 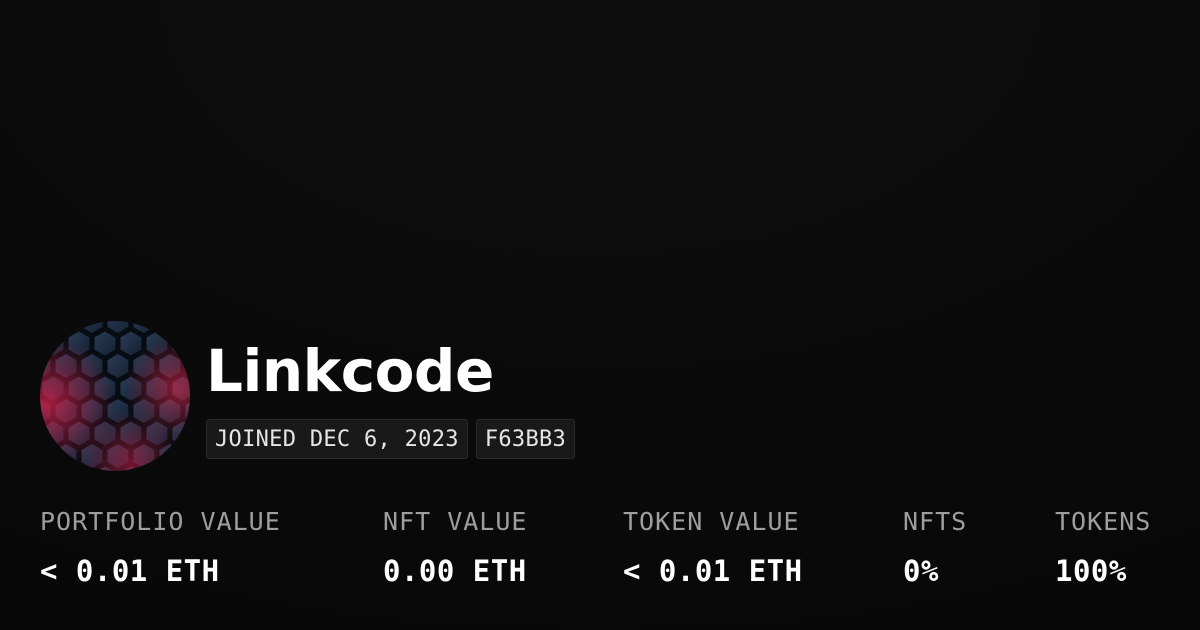 I want to click on address-code-badge: F63BB3, so click(x=525, y=439).